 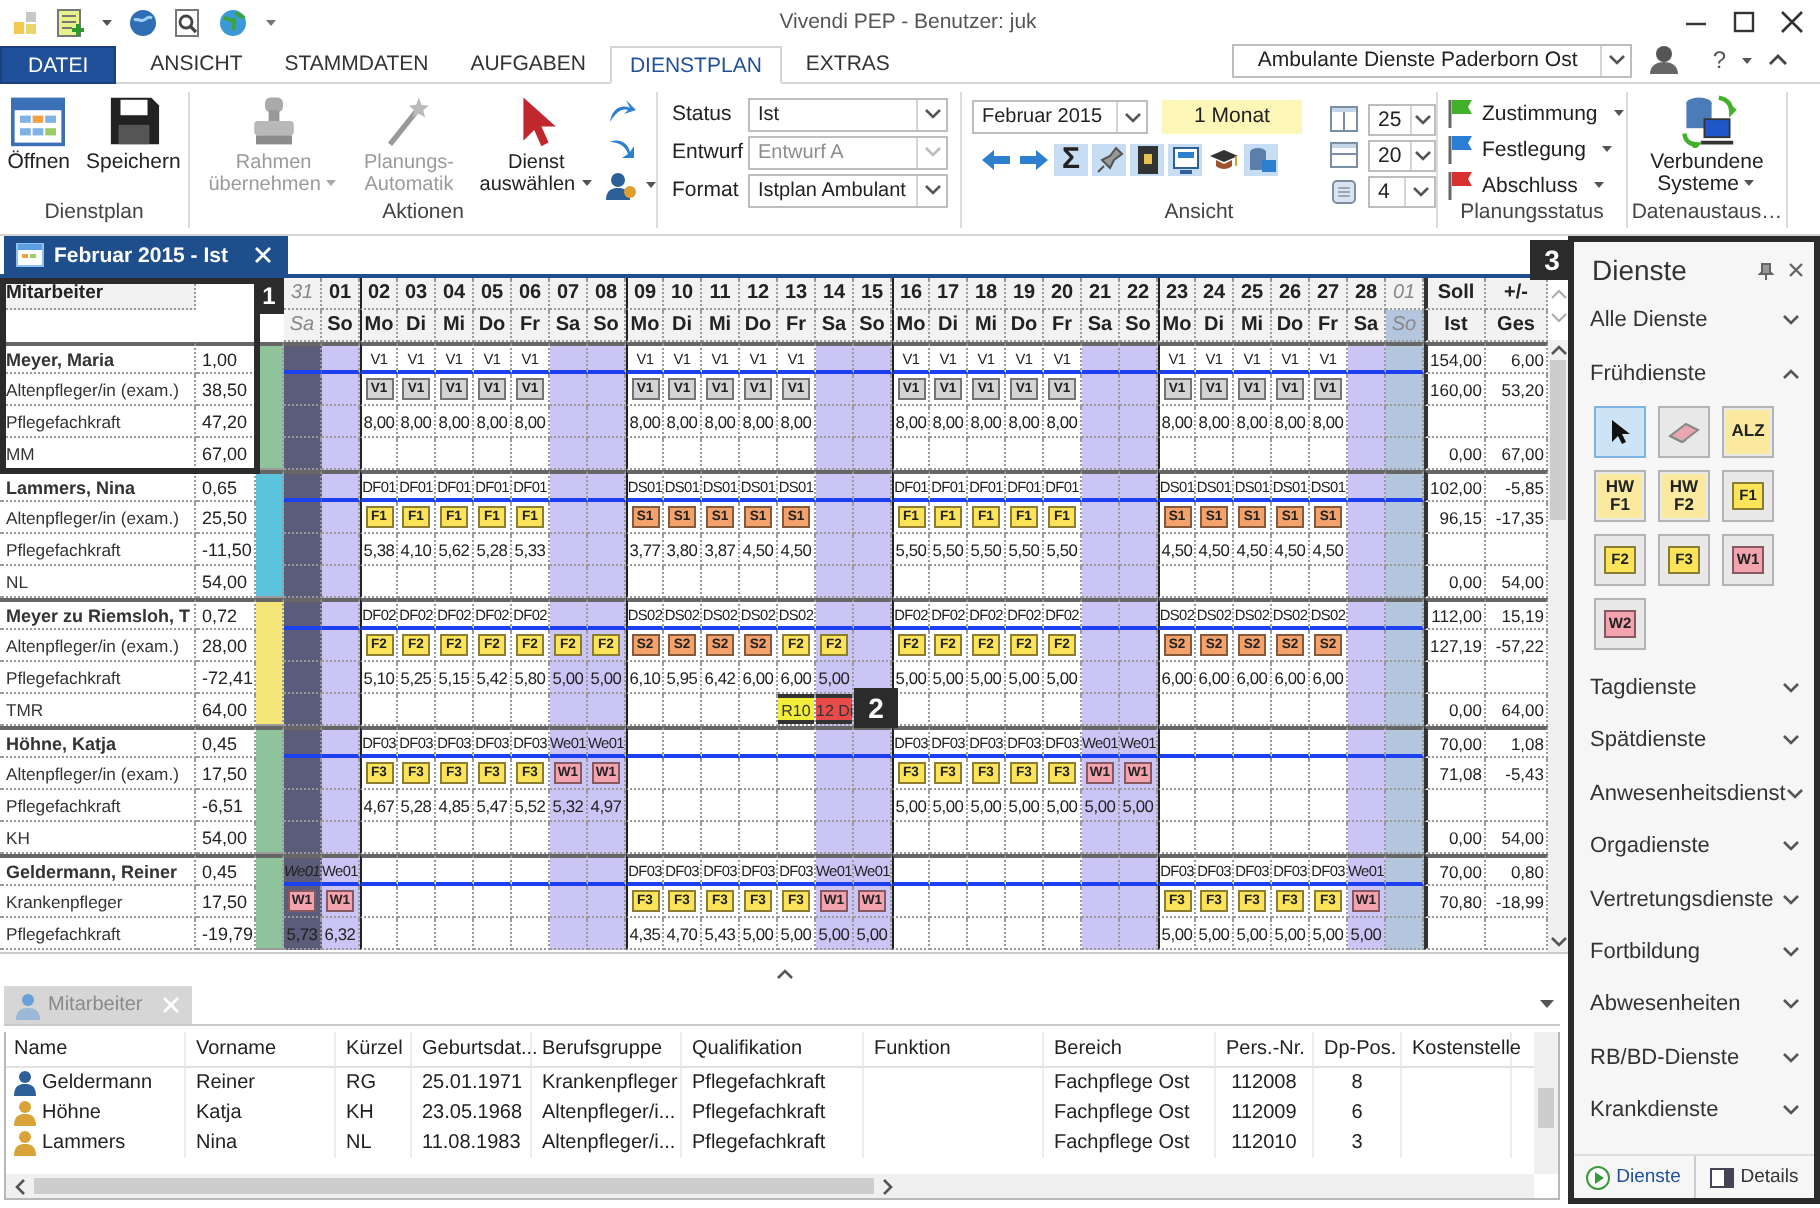 What do you see at coordinates (1265, 1049) in the screenshot?
I see `column-header: Pers.-Nr.` at bounding box center [1265, 1049].